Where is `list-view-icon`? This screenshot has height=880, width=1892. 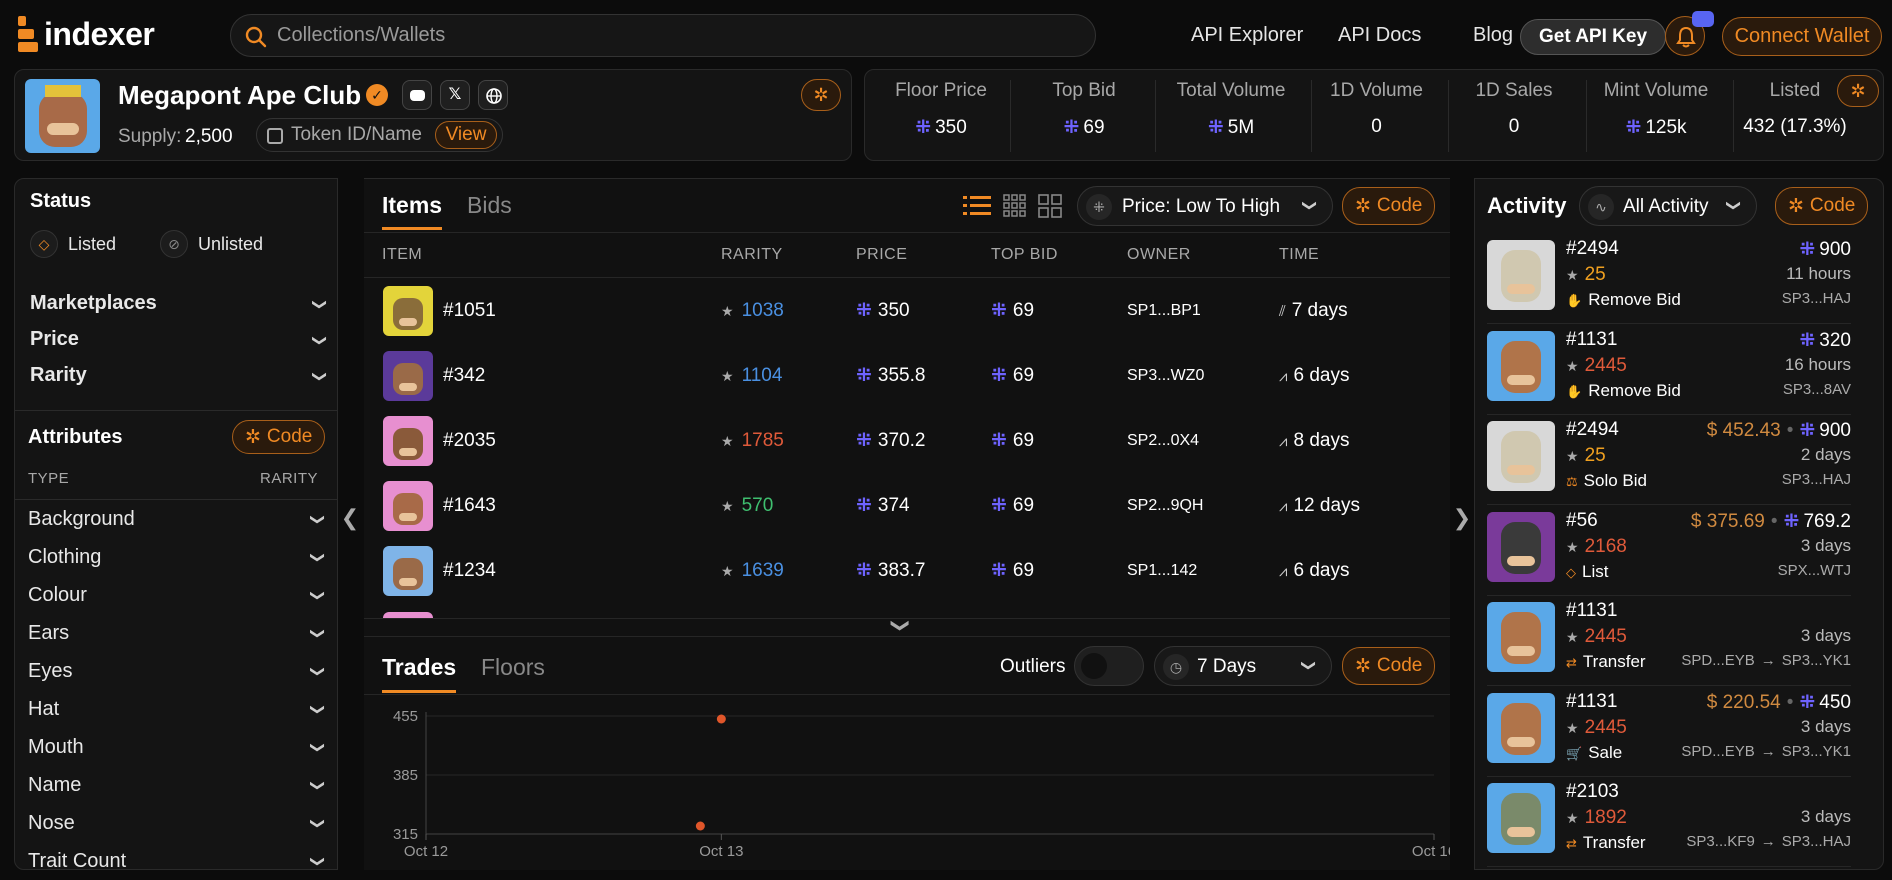 list-view-icon is located at coordinates (977, 206).